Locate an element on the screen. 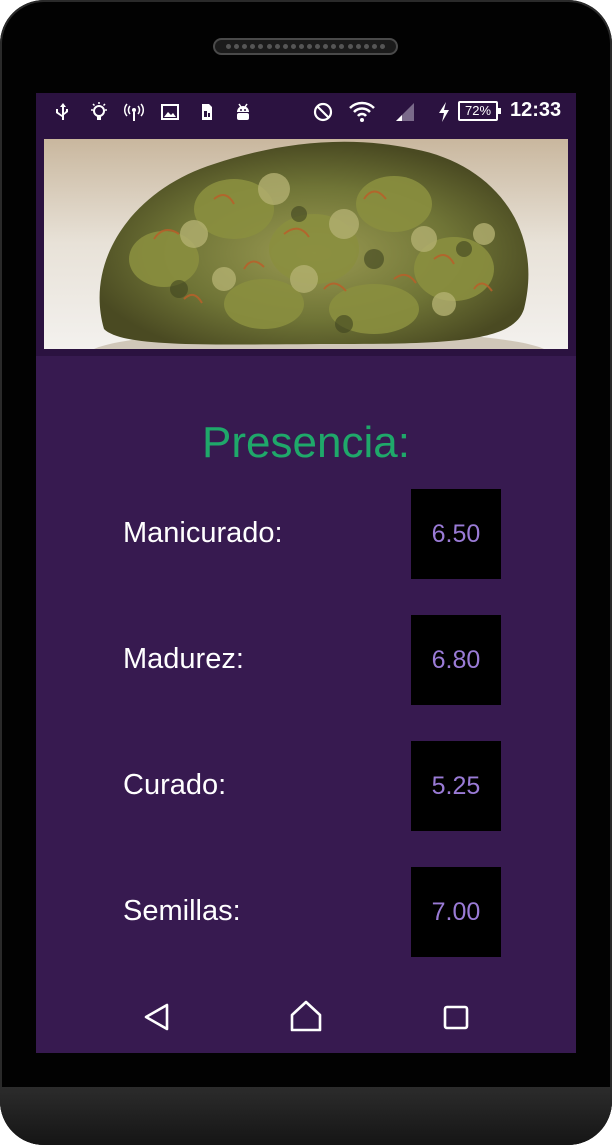 The width and height of the screenshot is (612, 1145). status-bar: 72% 12:33 is located at coordinates (306, 112).